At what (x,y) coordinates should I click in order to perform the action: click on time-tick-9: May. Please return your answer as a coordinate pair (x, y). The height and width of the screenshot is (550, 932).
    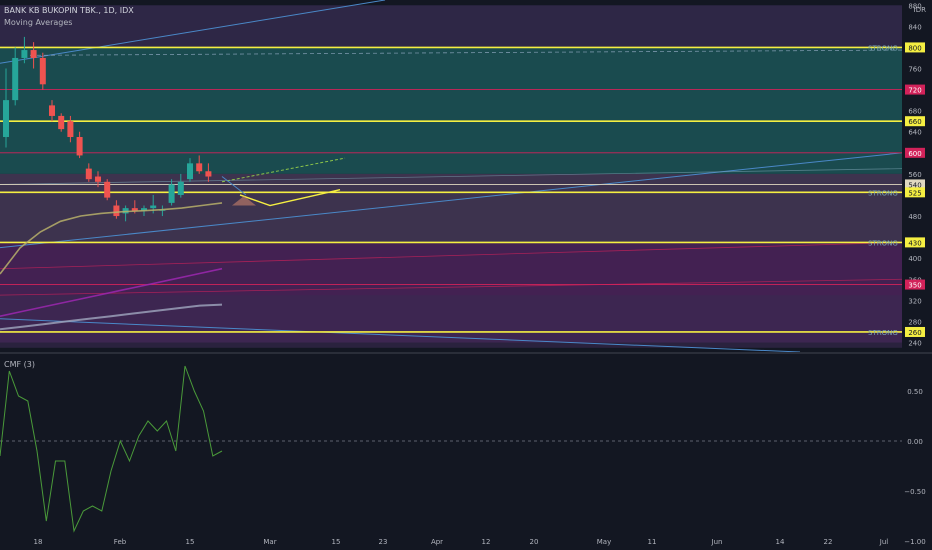
    Looking at the image, I should click on (604, 542).